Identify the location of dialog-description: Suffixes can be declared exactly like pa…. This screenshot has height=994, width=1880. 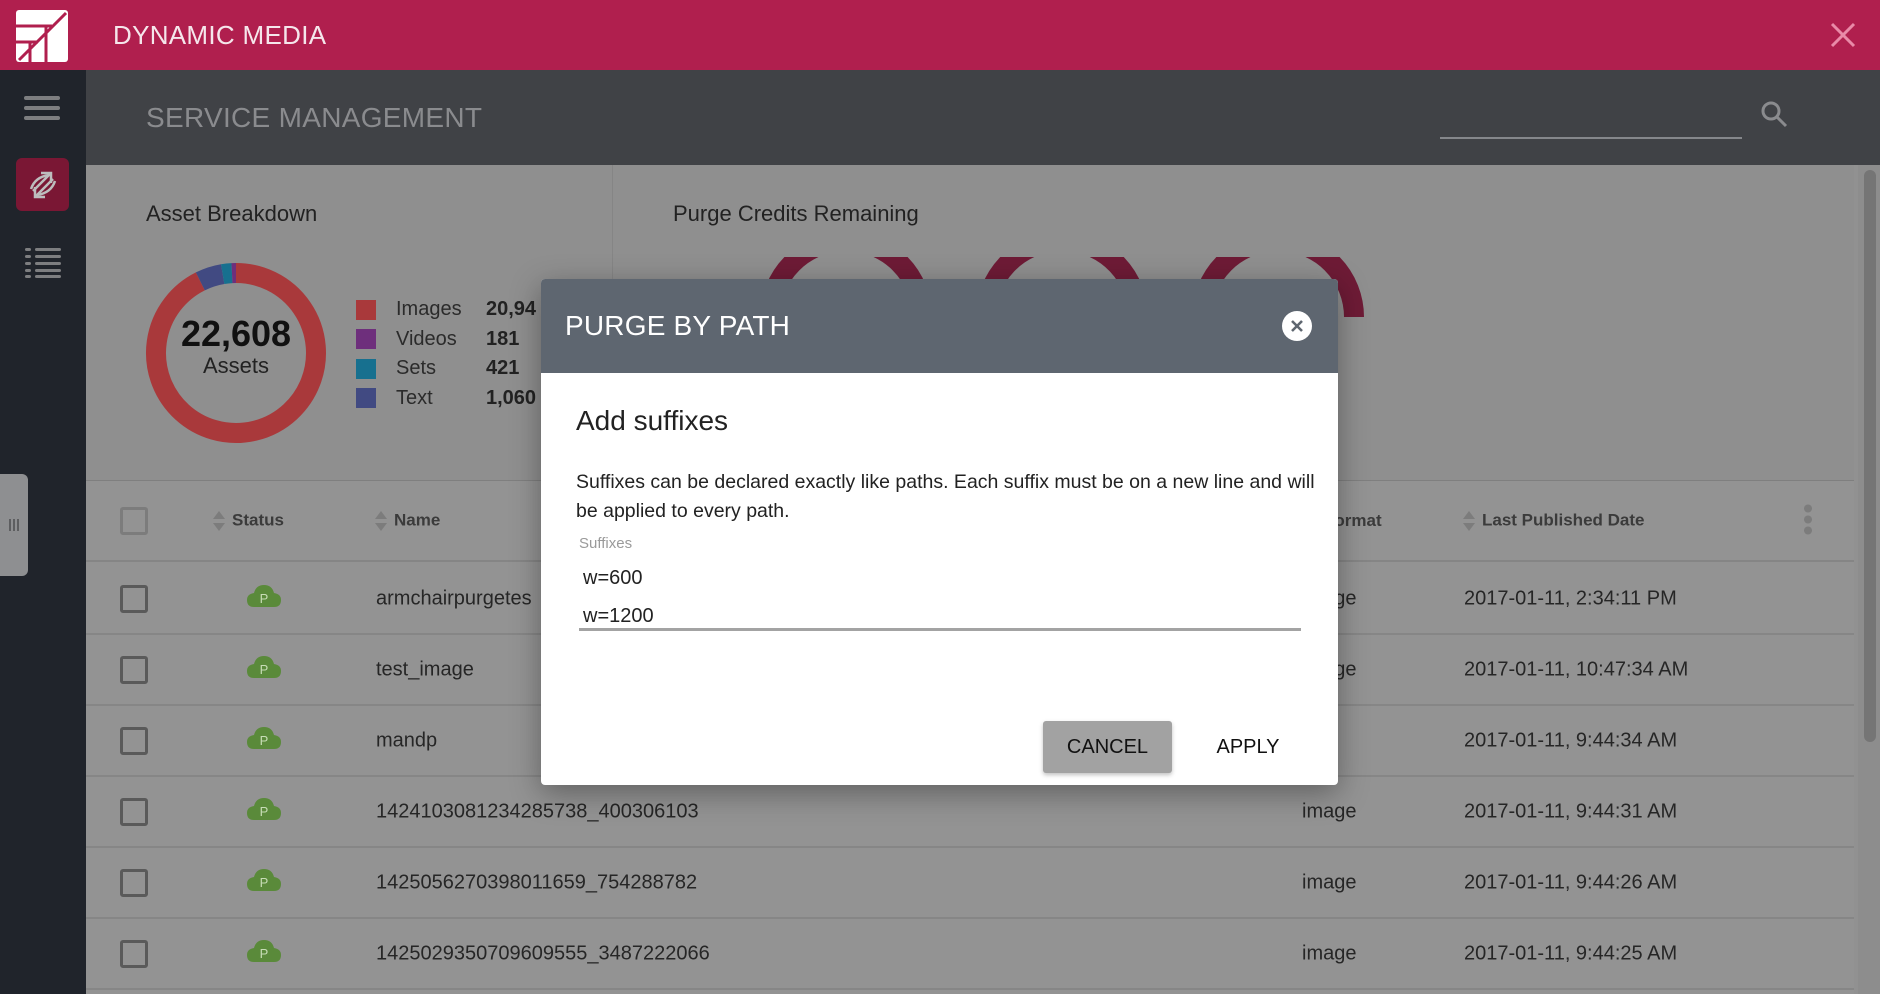
(945, 496).